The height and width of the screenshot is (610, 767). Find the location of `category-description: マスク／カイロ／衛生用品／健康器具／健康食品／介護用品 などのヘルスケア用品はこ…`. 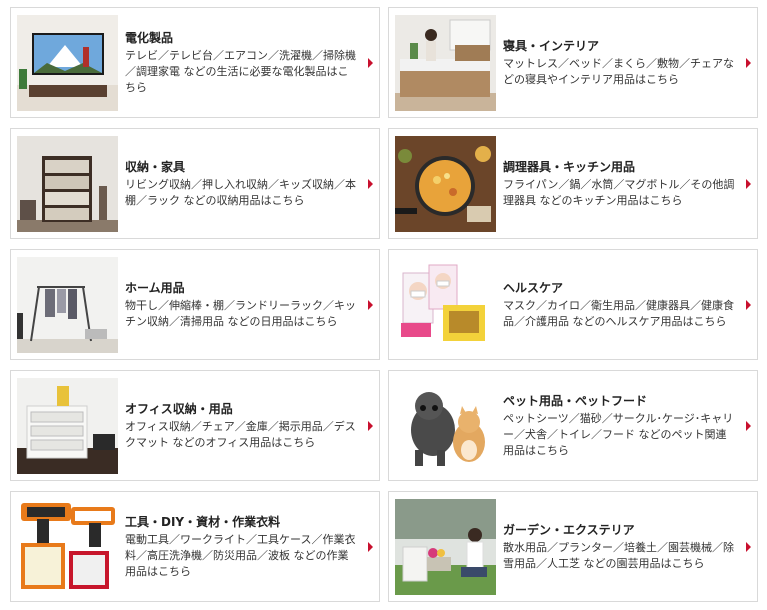

category-description: マスク／カイロ／衛生用品／健康器具／健康食品／介護用品 などのヘルスケア用品はこ… is located at coordinates (618, 313).